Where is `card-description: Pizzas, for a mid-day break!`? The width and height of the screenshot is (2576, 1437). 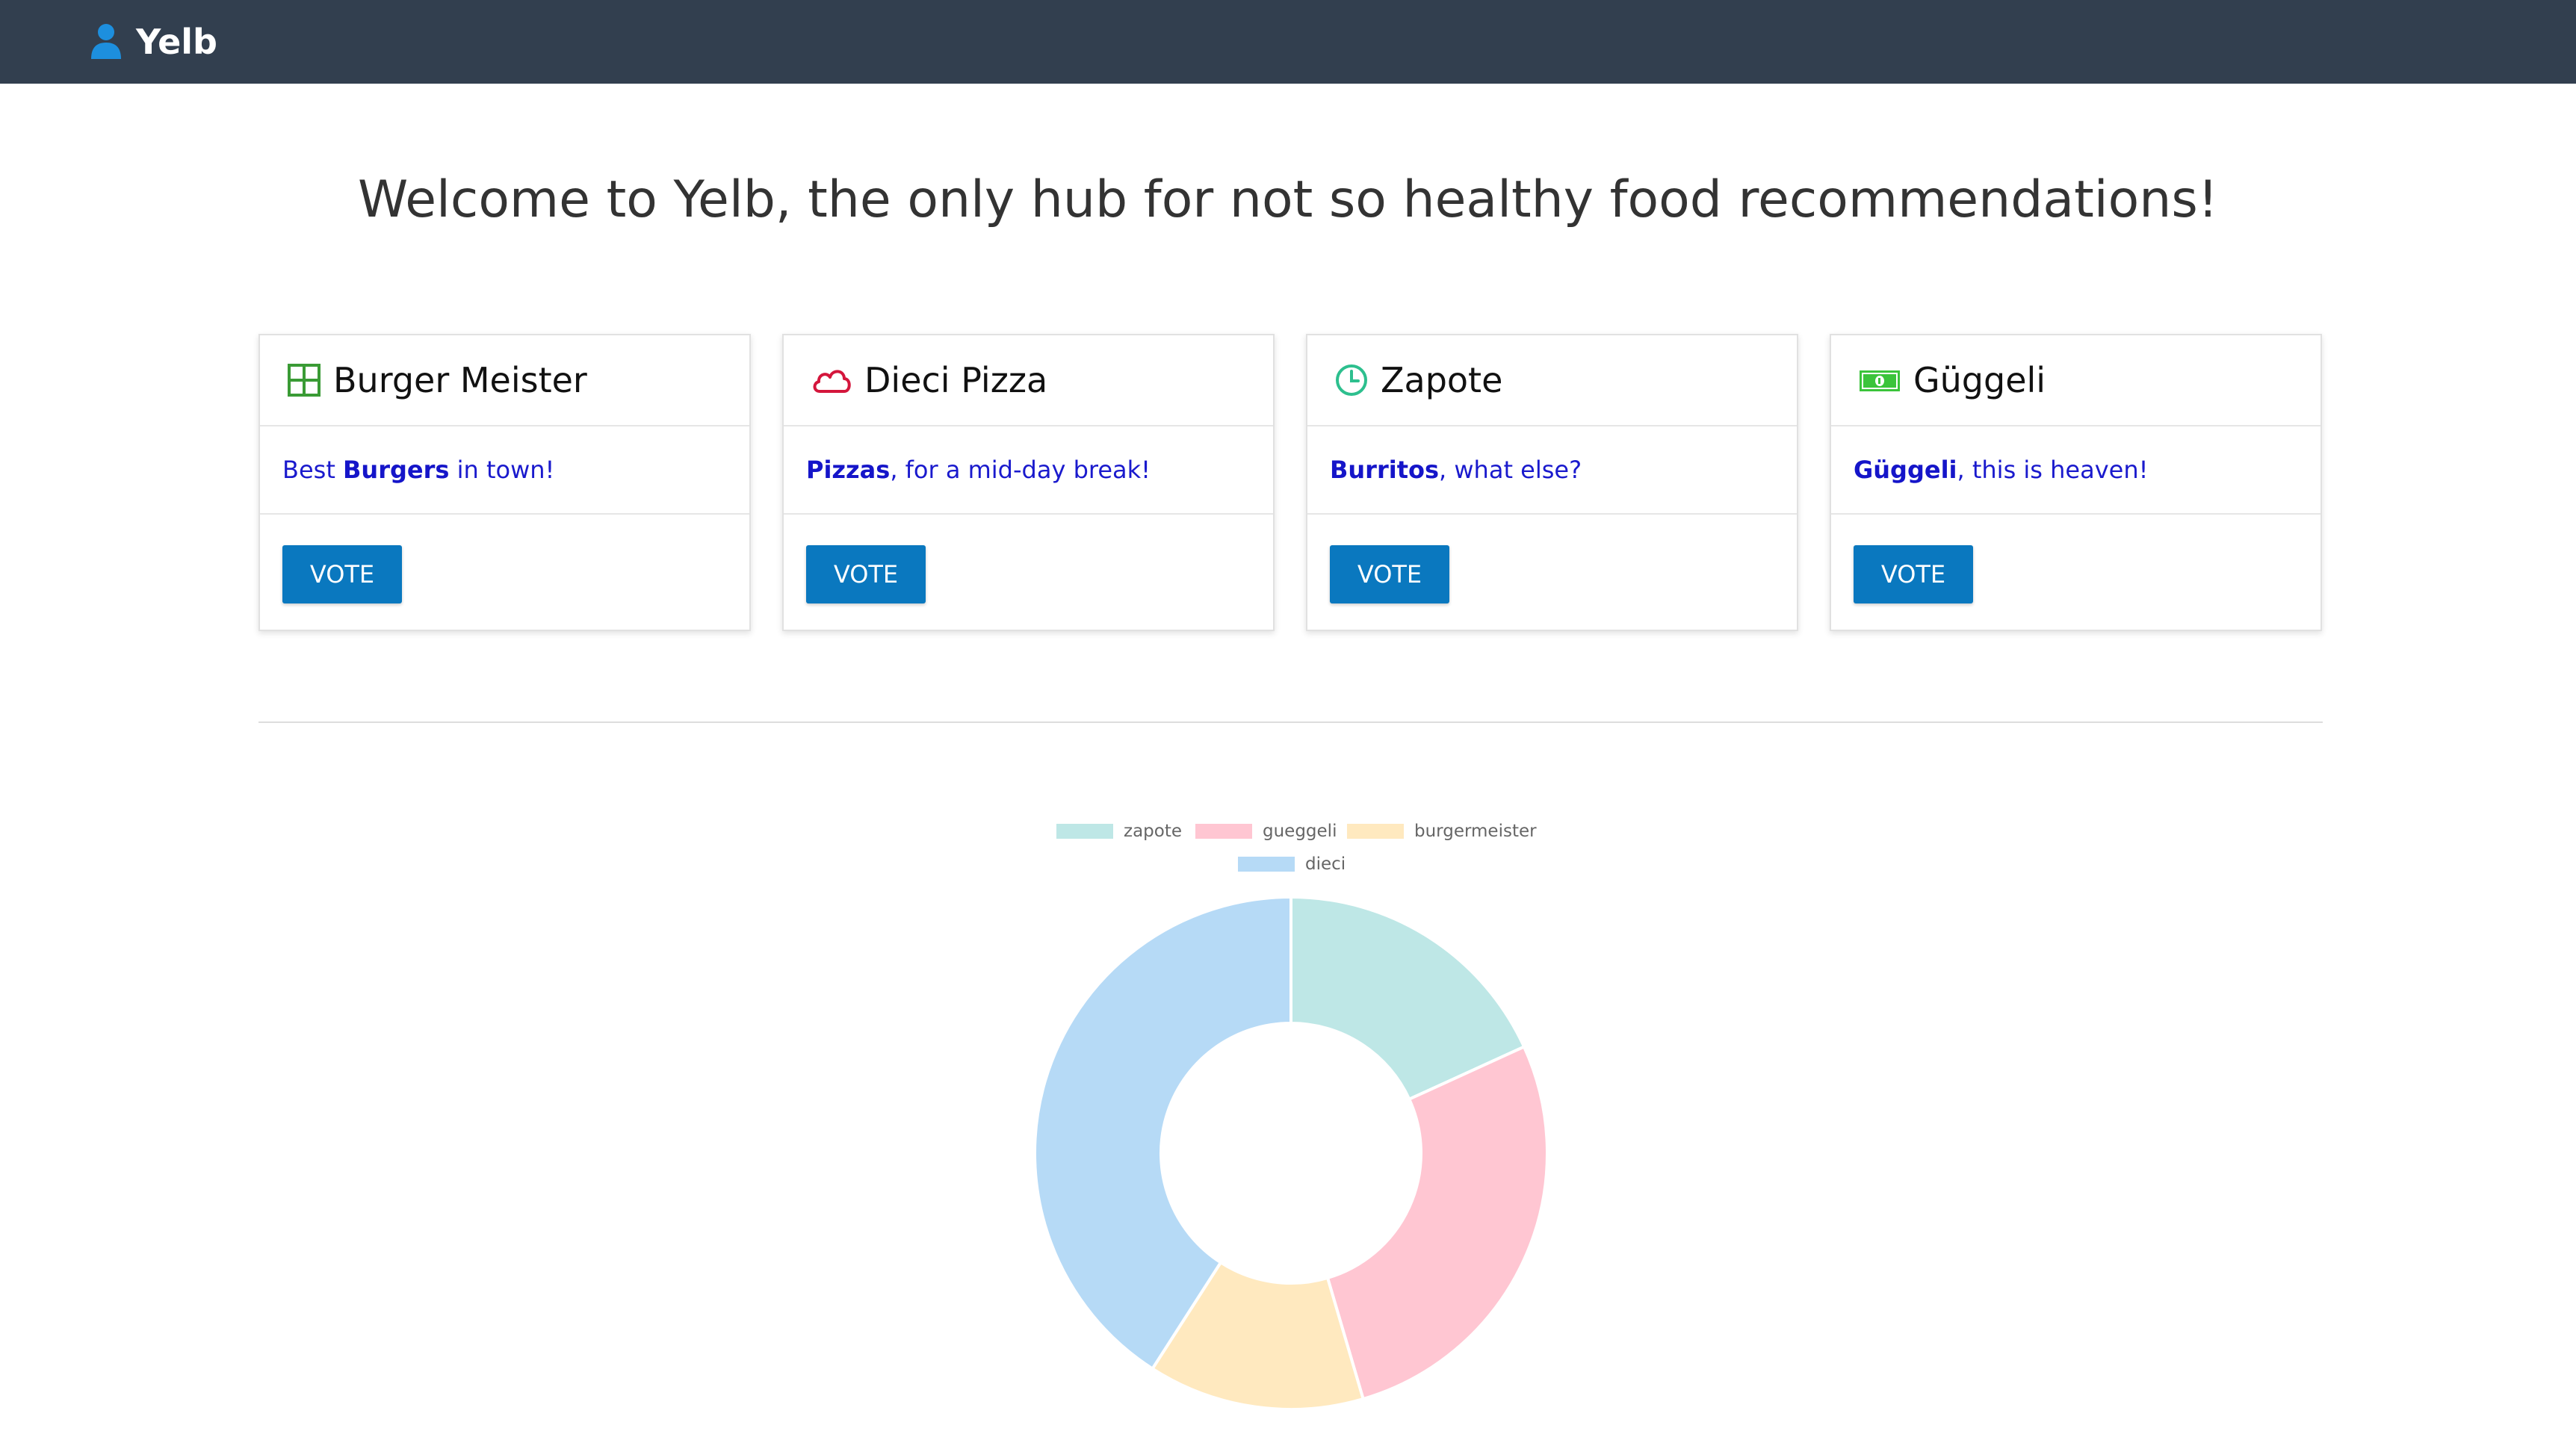
card-description: Pizzas, for a mid-day break! is located at coordinates (1028, 470).